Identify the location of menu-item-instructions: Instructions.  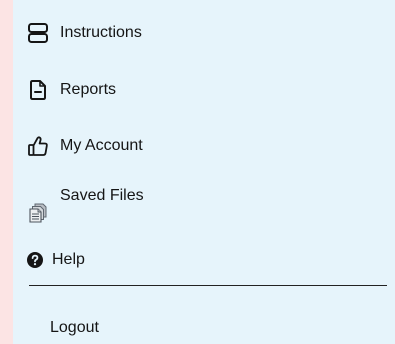
(84, 33).